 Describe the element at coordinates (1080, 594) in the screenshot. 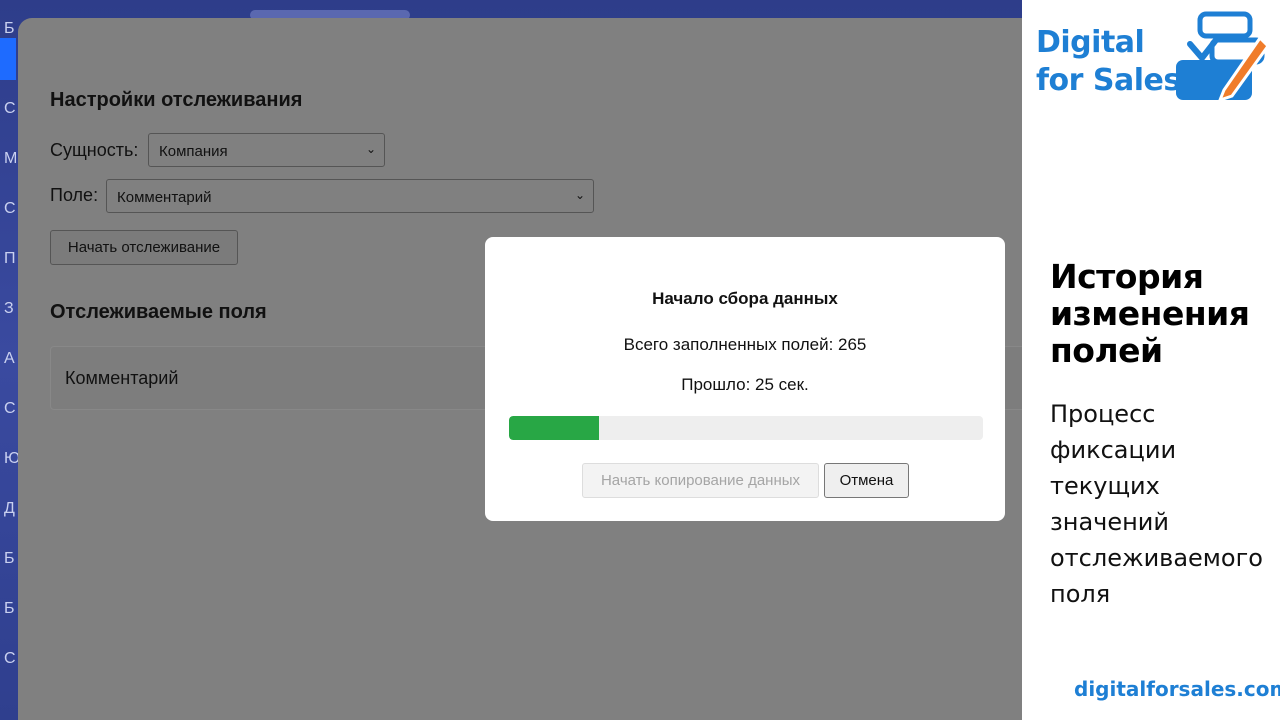

I see `promo-desc-line: поля` at that location.